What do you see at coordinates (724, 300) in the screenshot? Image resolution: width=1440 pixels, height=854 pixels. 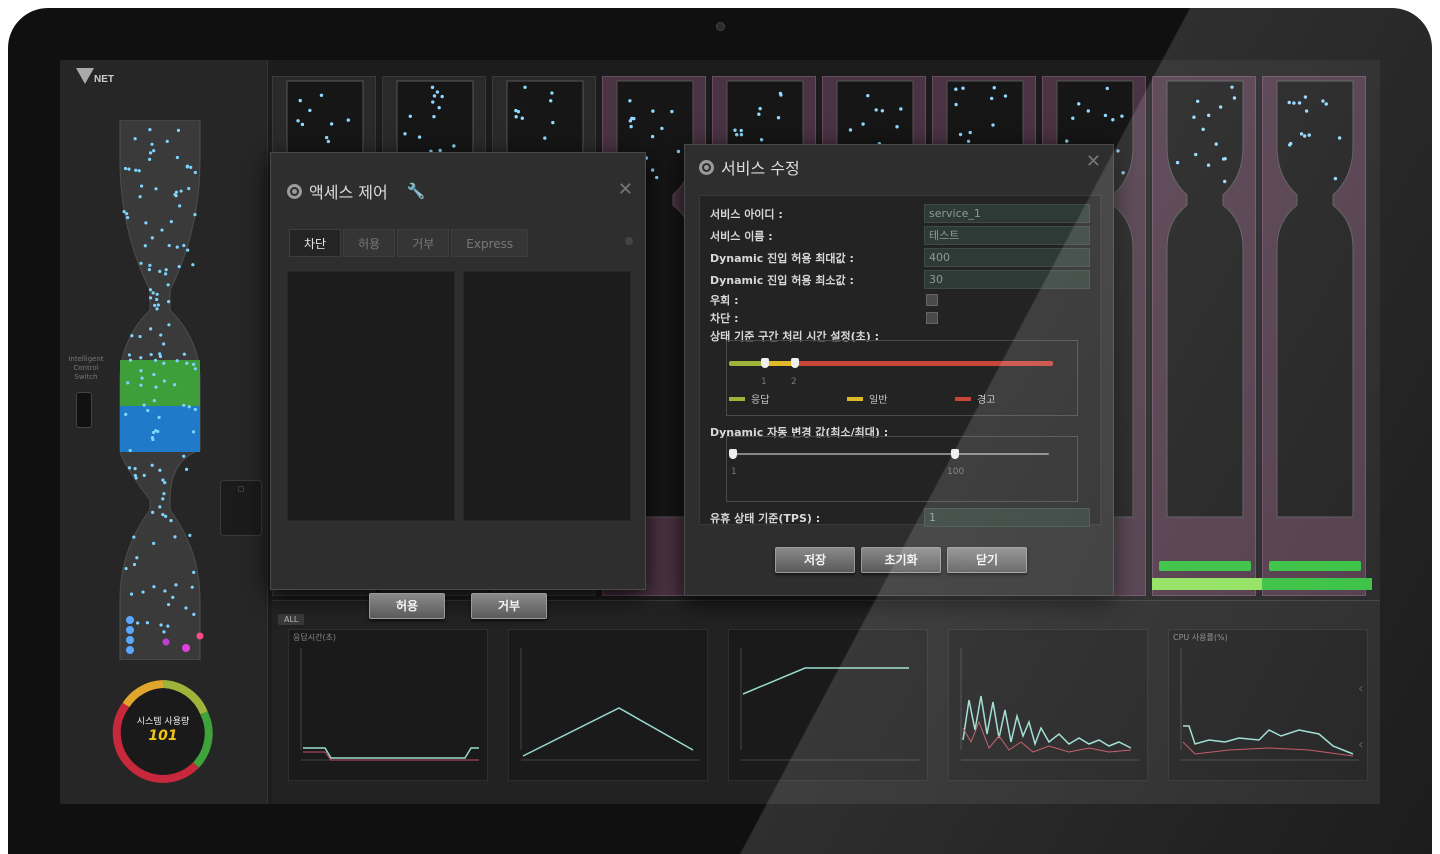 I see `bypass-label: 우회 :` at bounding box center [724, 300].